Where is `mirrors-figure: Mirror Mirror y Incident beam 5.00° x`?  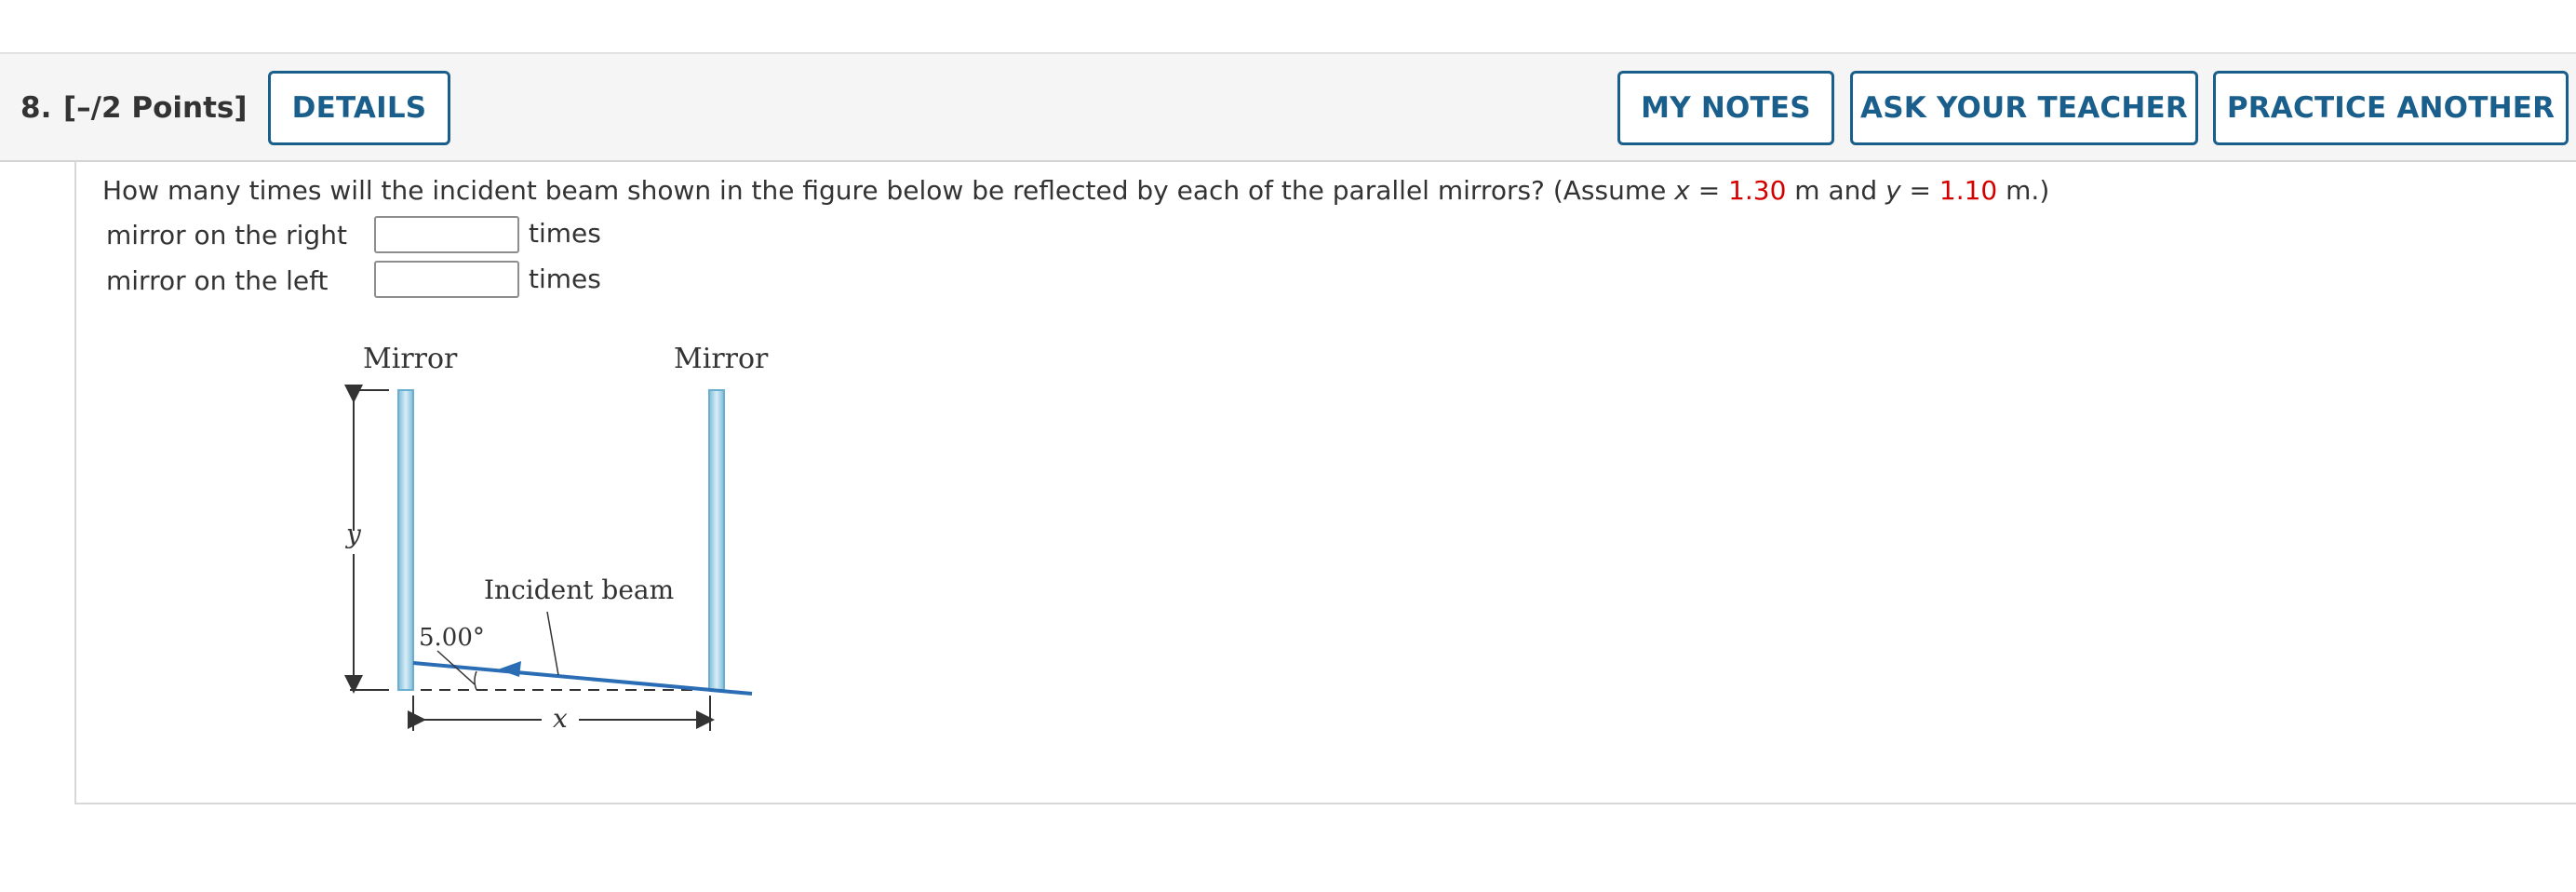
mirrors-figure: Mirror Mirror y Incident beam 5.00° x is located at coordinates (556, 539).